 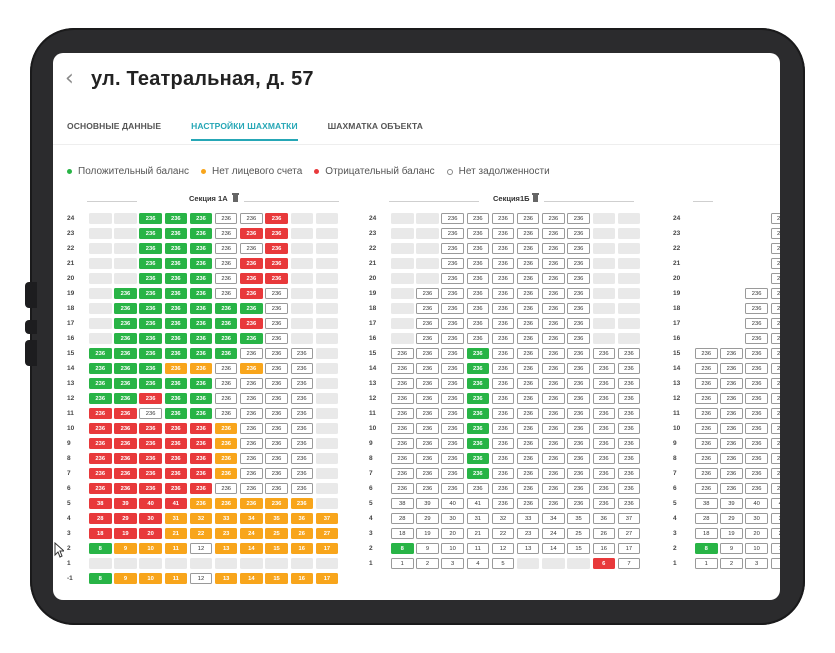 What do you see at coordinates (775, 518) in the screenshot?
I see `apartment-cell: 31` at bounding box center [775, 518].